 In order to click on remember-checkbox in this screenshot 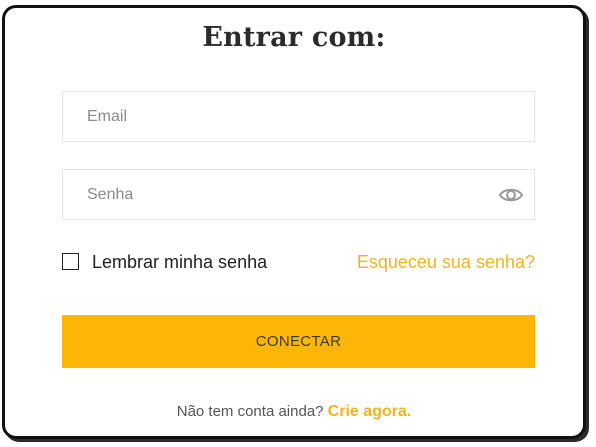, I will do `click(70, 261)`.